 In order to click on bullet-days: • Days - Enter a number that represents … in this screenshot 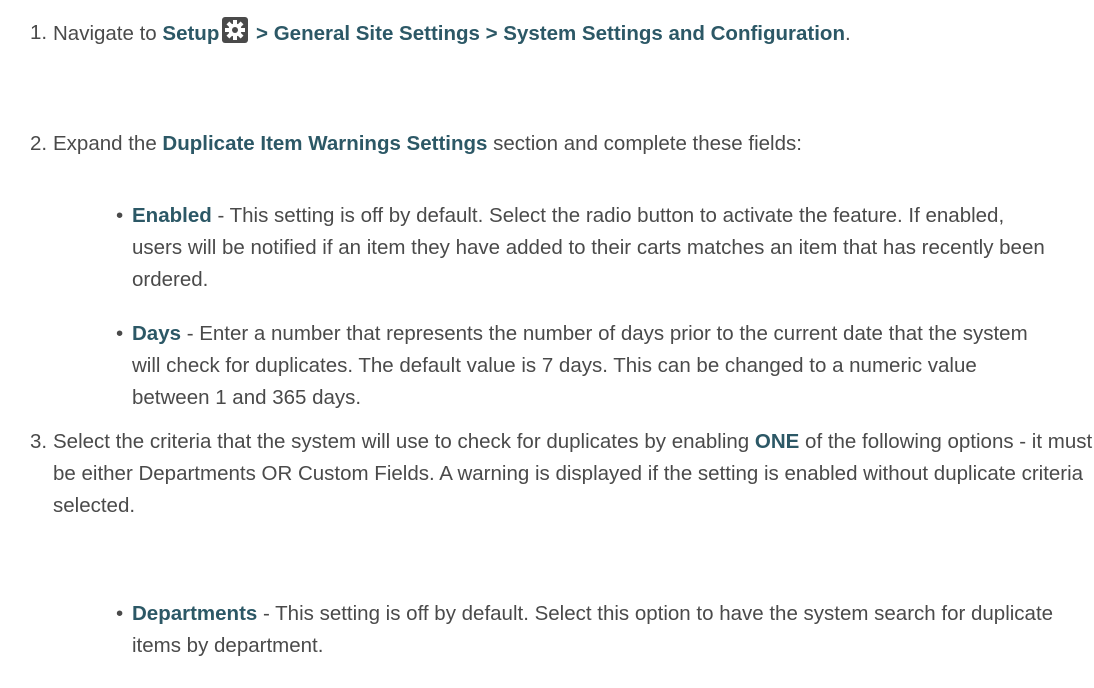, I will do `click(527, 366)`.